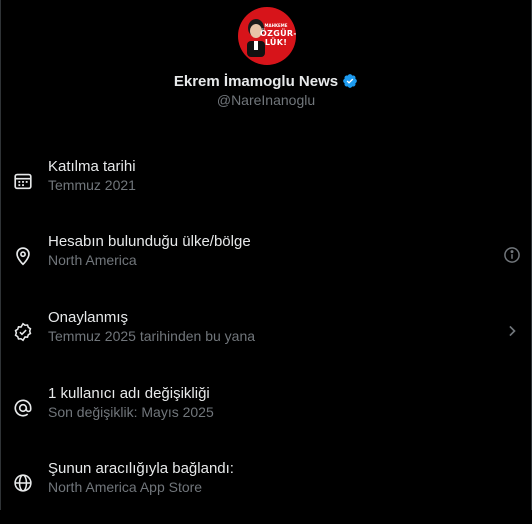 The width and height of the screenshot is (532, 524). Describe the element at coordinates (88, 317) in the screenshot. I see `info-row-title: Onaylanmış` at that location.